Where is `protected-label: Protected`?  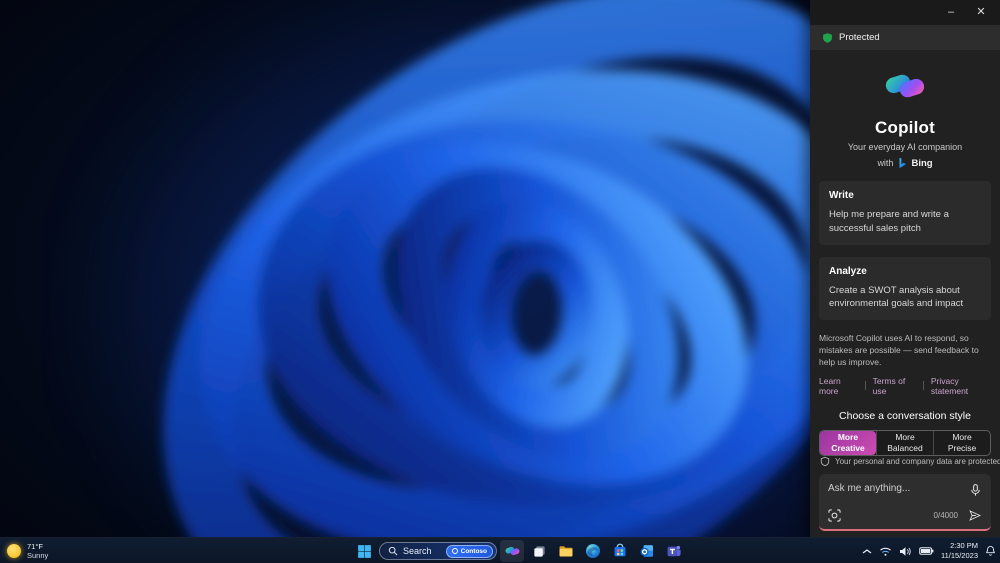
protected-label: Protected is located at coordinates (859, 37).